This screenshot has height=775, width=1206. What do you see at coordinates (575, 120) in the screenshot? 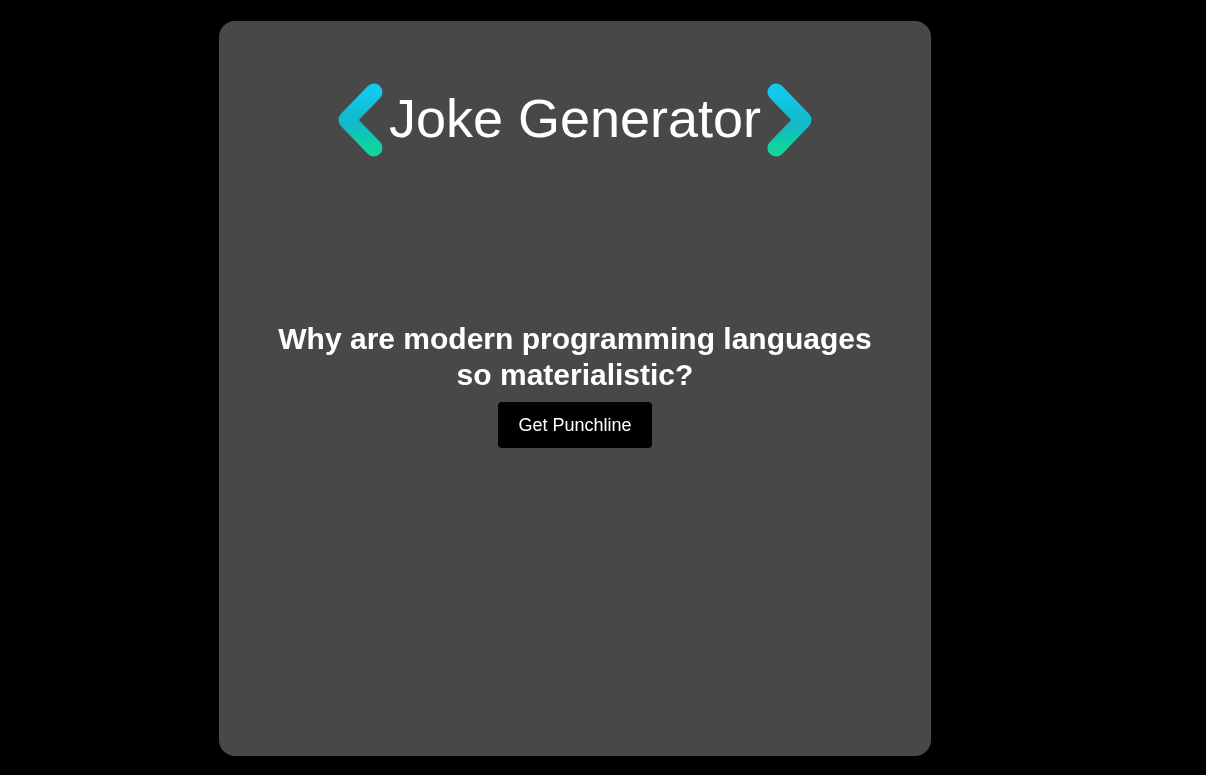
I see `logo-title: Joke Generator` at bounding box center [575, 120].